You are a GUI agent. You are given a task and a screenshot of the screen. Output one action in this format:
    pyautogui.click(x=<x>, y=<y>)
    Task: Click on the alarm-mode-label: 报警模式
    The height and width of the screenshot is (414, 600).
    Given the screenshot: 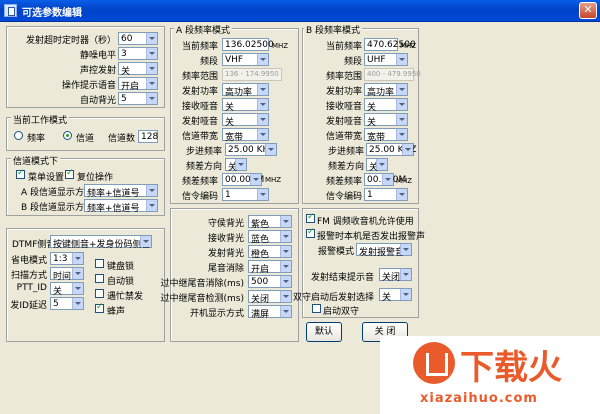 What is the action you would take?
    pyautogui.click(x=335, y=252)
    